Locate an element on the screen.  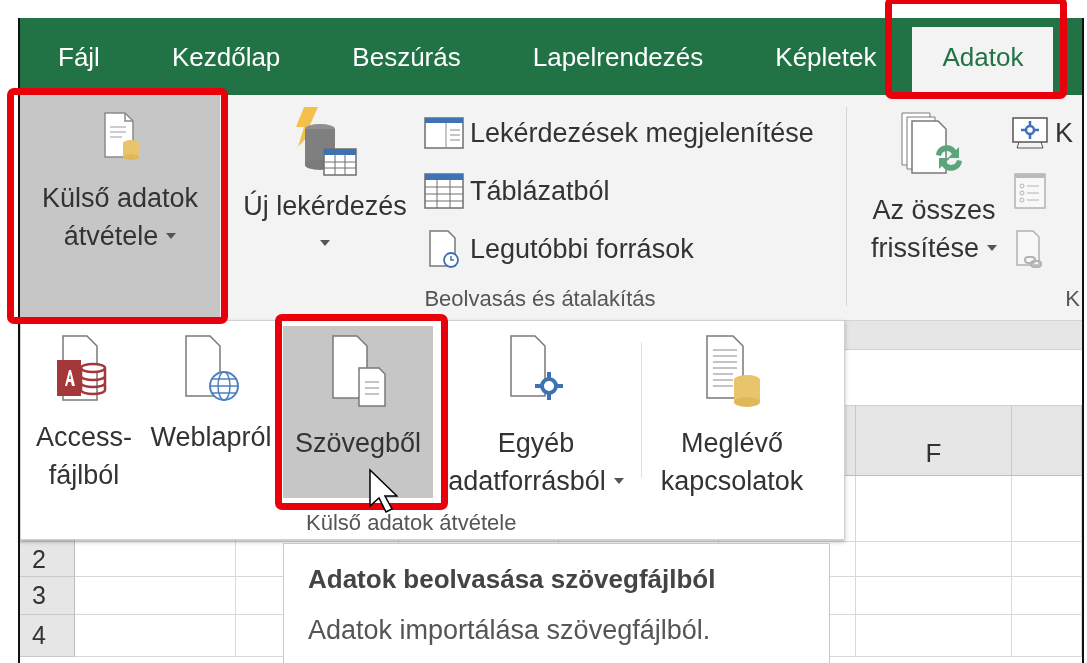
row-header: 2 is located at coordinates (47, 559).